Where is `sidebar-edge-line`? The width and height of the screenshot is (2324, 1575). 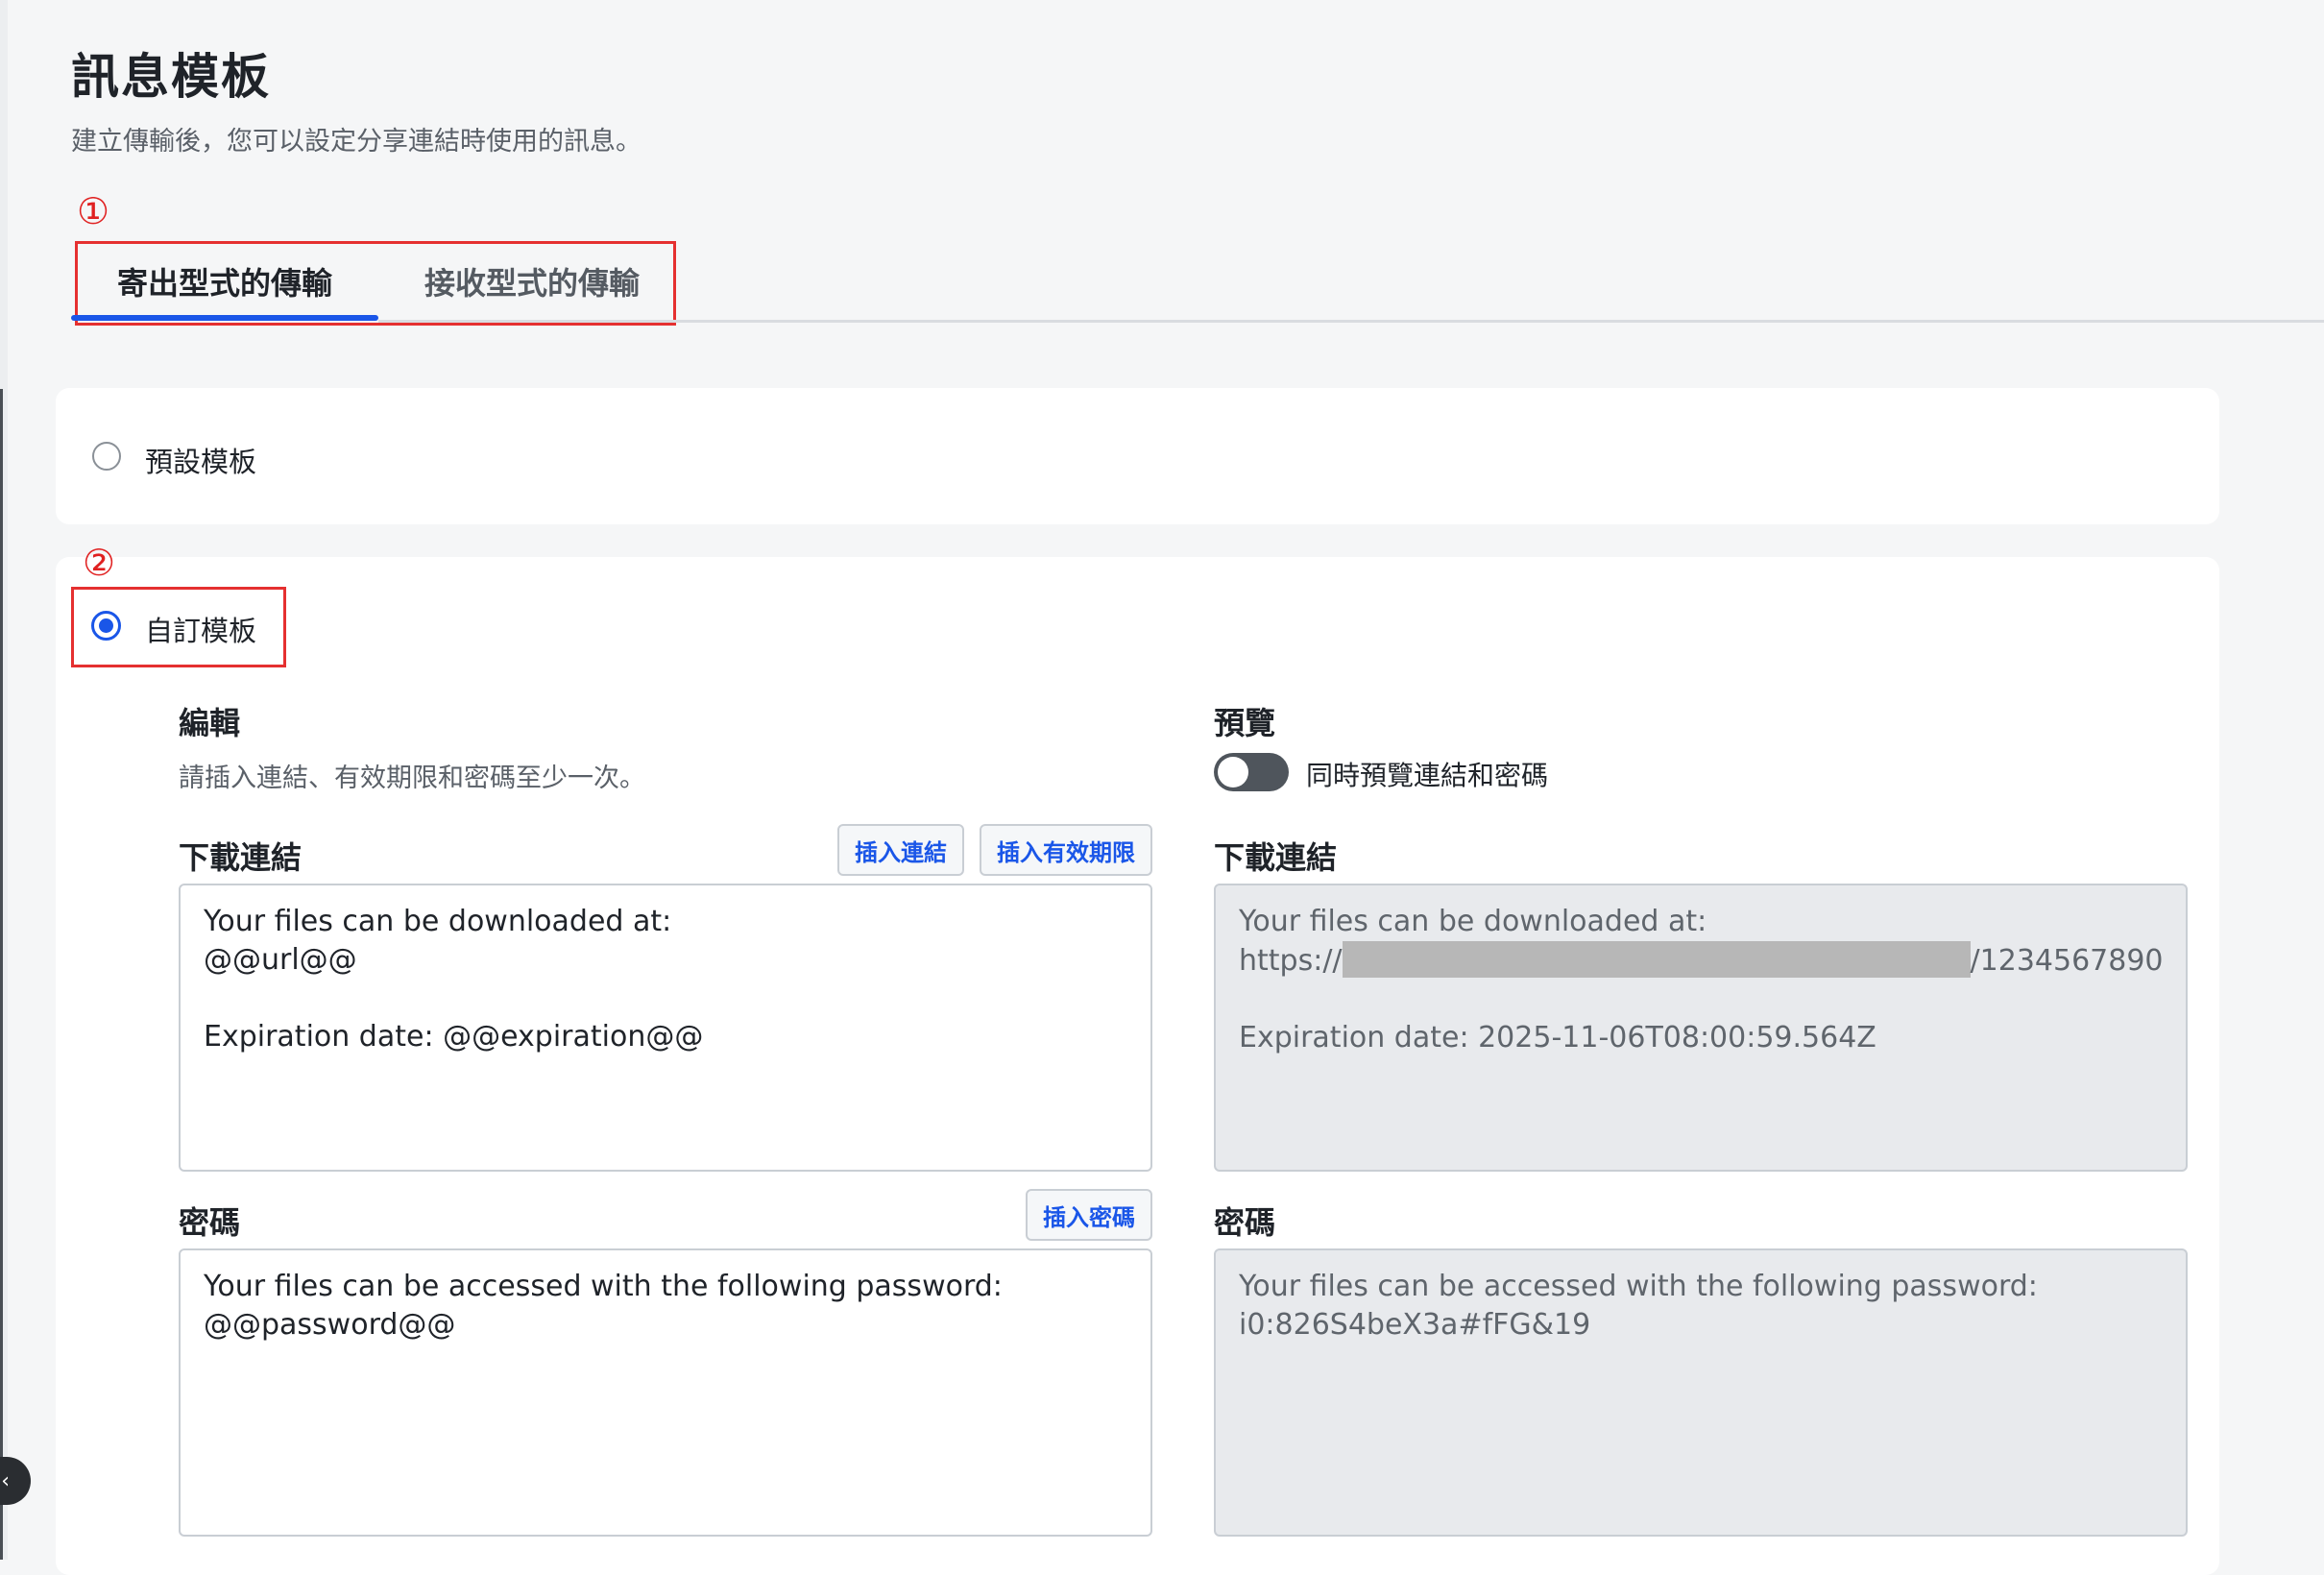
sidebar-edge-line is located at coordinates (1, 974).